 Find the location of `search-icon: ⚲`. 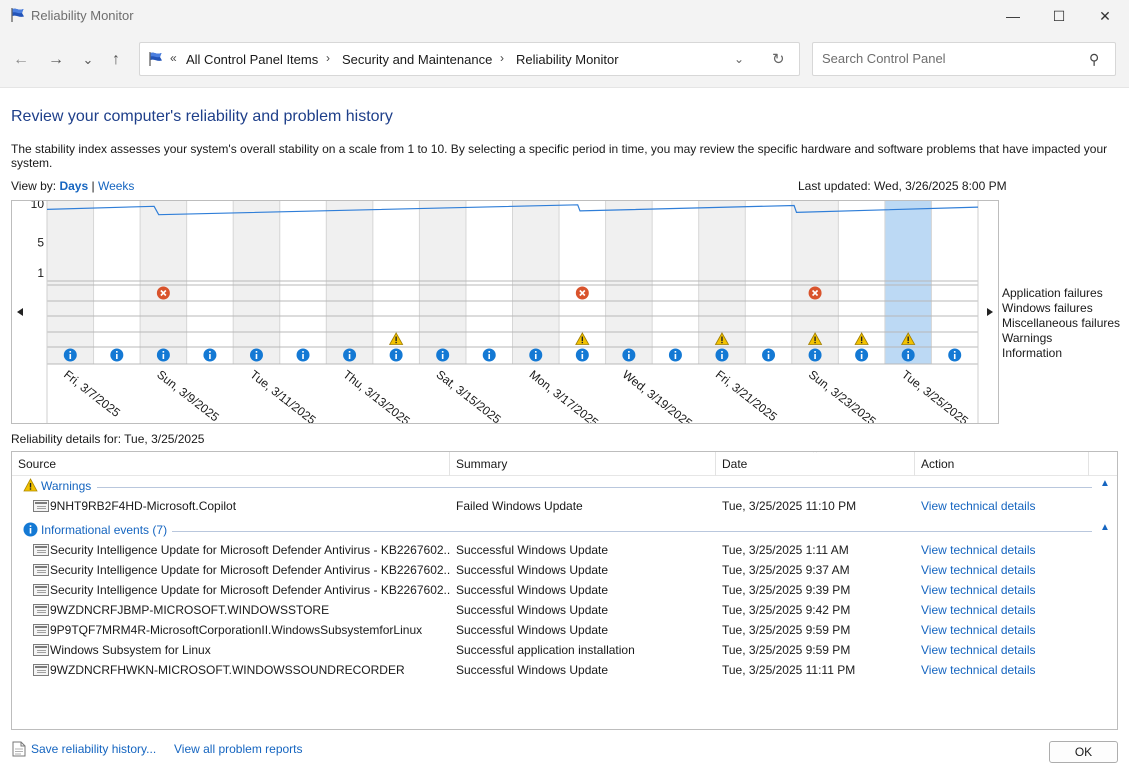

search-icon: ⚲ is located at coordinates (1094, 59).